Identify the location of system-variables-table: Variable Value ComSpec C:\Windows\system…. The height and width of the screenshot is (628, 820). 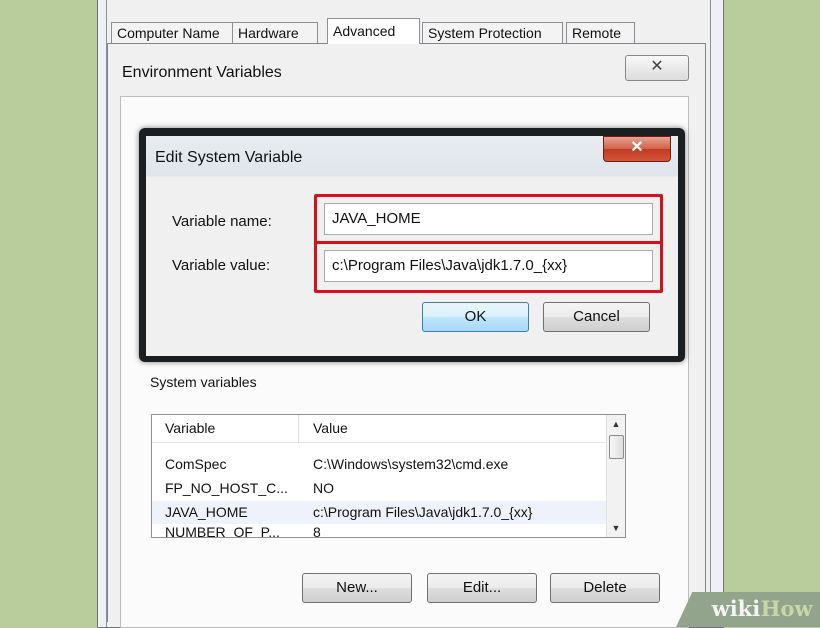
(388, 476).